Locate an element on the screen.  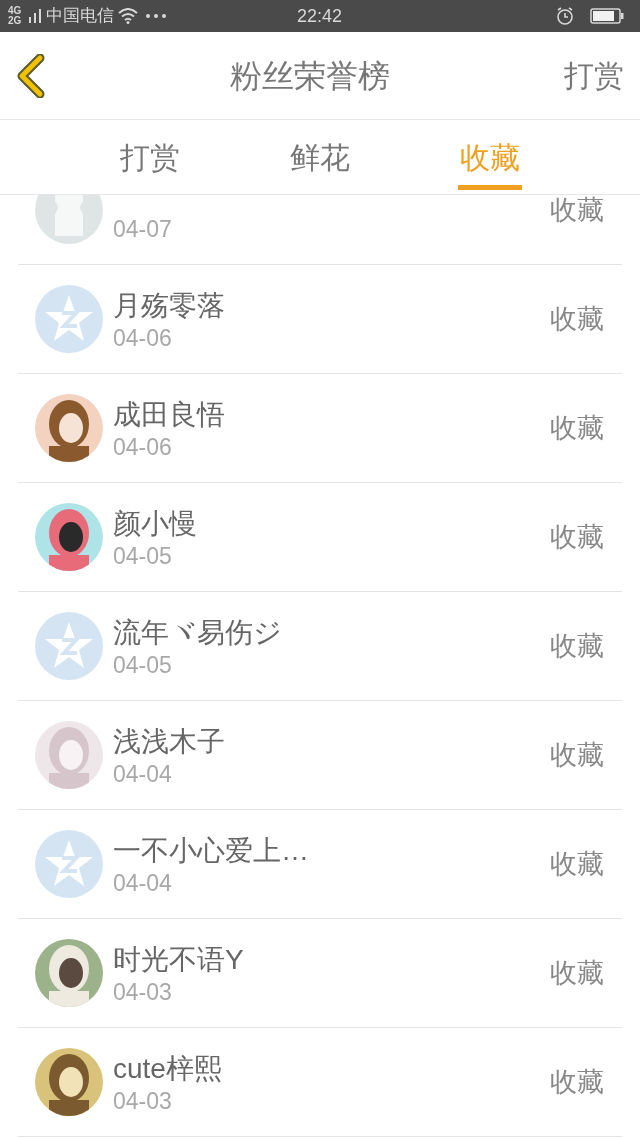
wifi-icon is located at coordinates (128, 16).